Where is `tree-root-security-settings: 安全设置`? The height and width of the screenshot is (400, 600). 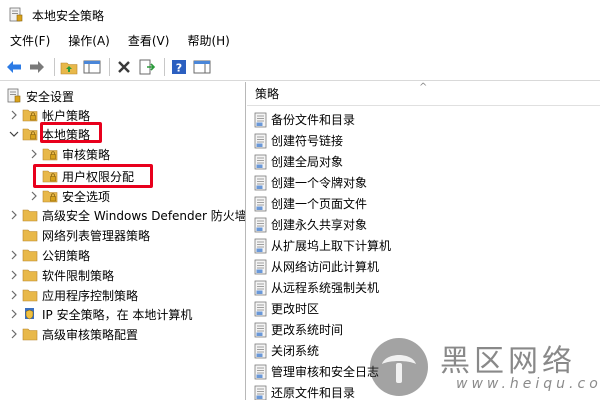 tree-root-security-settings: 安全设置 is located at coordinates (40, 96).